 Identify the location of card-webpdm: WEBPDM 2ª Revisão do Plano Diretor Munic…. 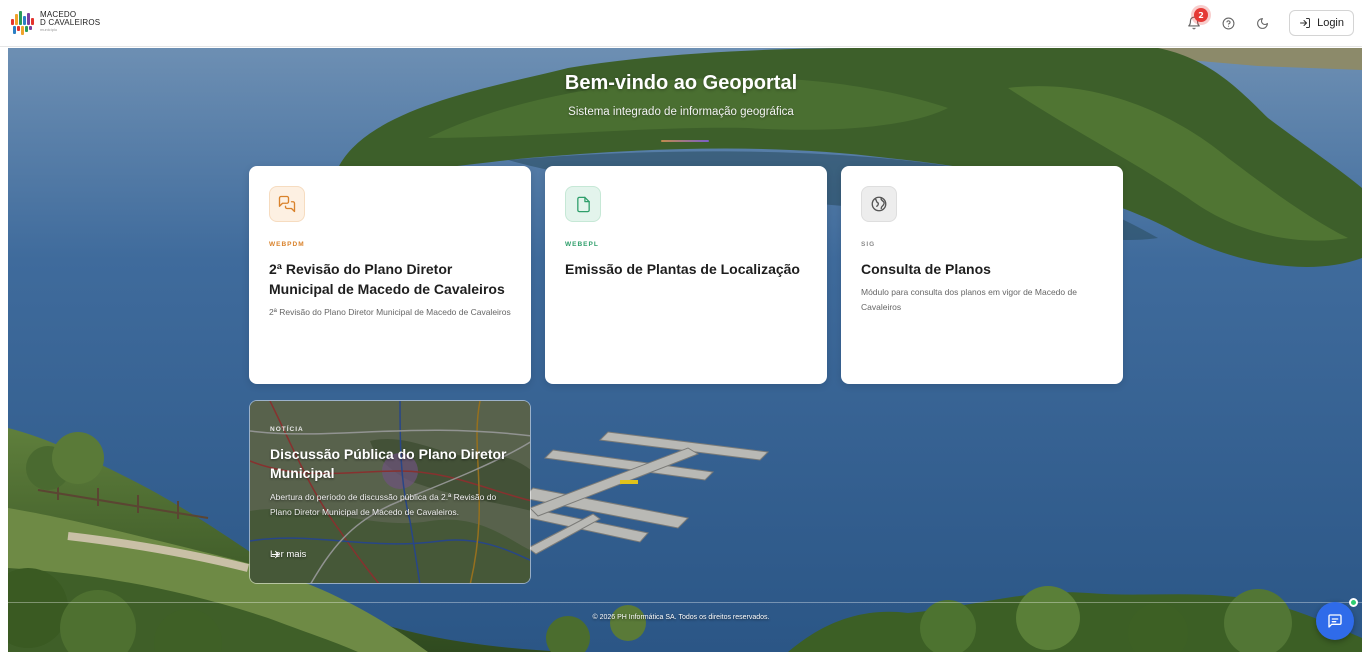
(390, 275).